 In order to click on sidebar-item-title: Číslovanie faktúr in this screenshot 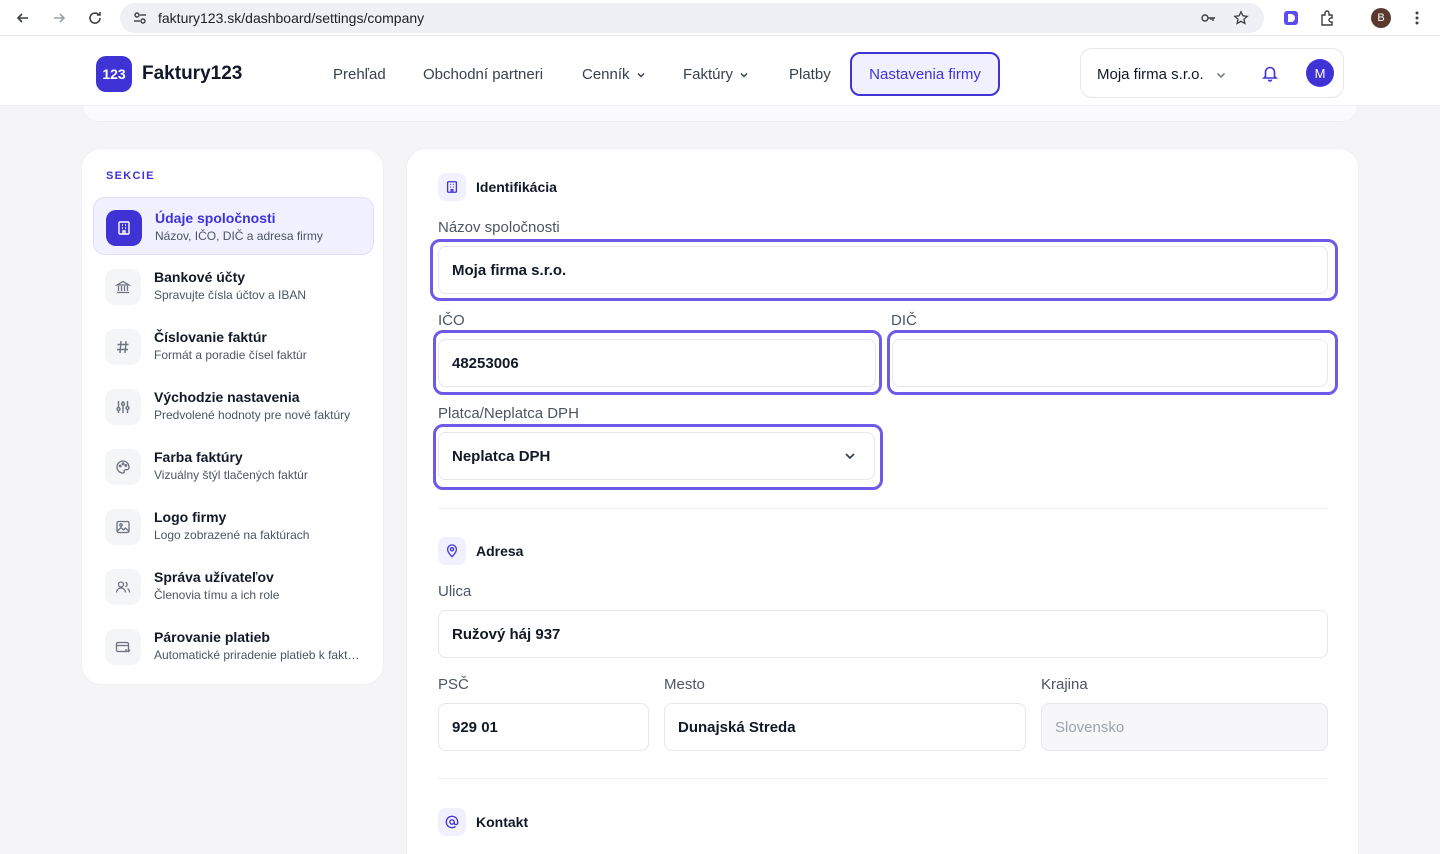, I will do `click(210, 337)`.